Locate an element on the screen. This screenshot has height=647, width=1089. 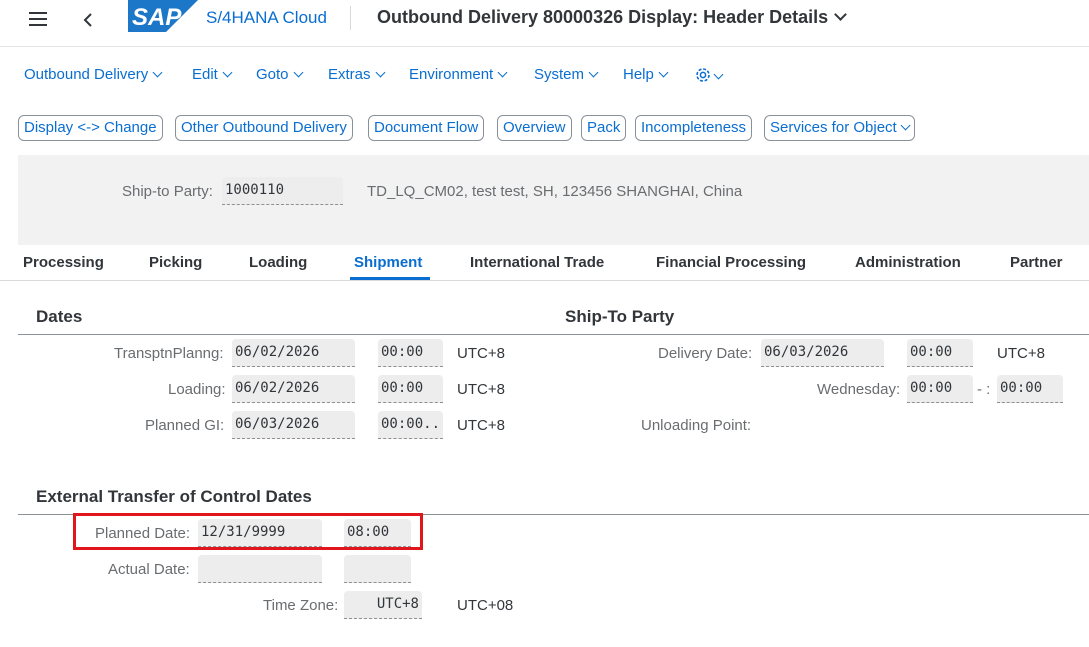
menu-environment: Environment is located at coordinates (458, 74).